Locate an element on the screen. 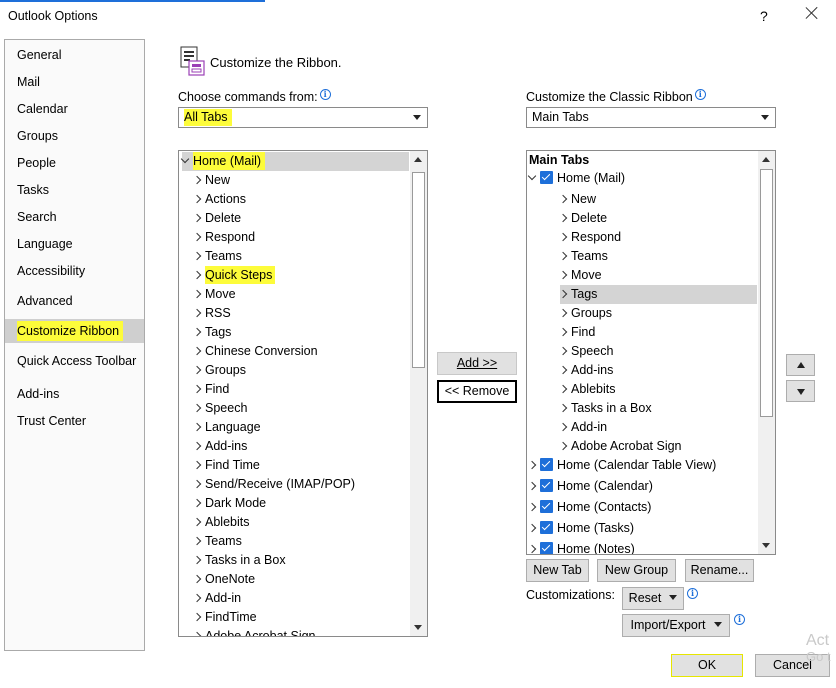 This screenshot has height=688, width=836. nav-item-trust-center: Trust Center is located at coordinates (74, 421).